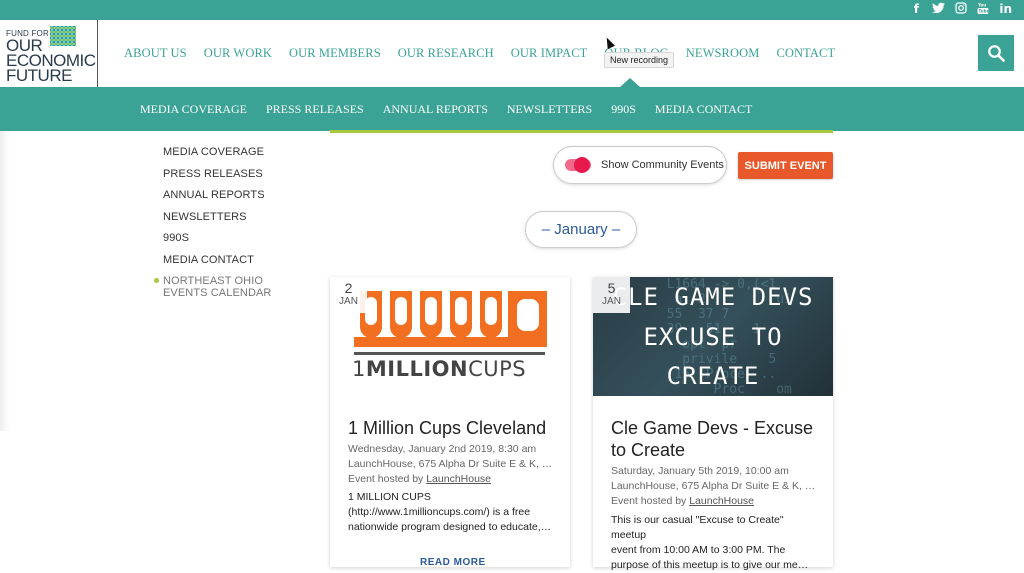 This screenshot has height=573, width=1024. What do you see at coordinates (639, 60) in the screenshot?
I see `recording-tooltip: New recording` at bounding box center [639, 60].